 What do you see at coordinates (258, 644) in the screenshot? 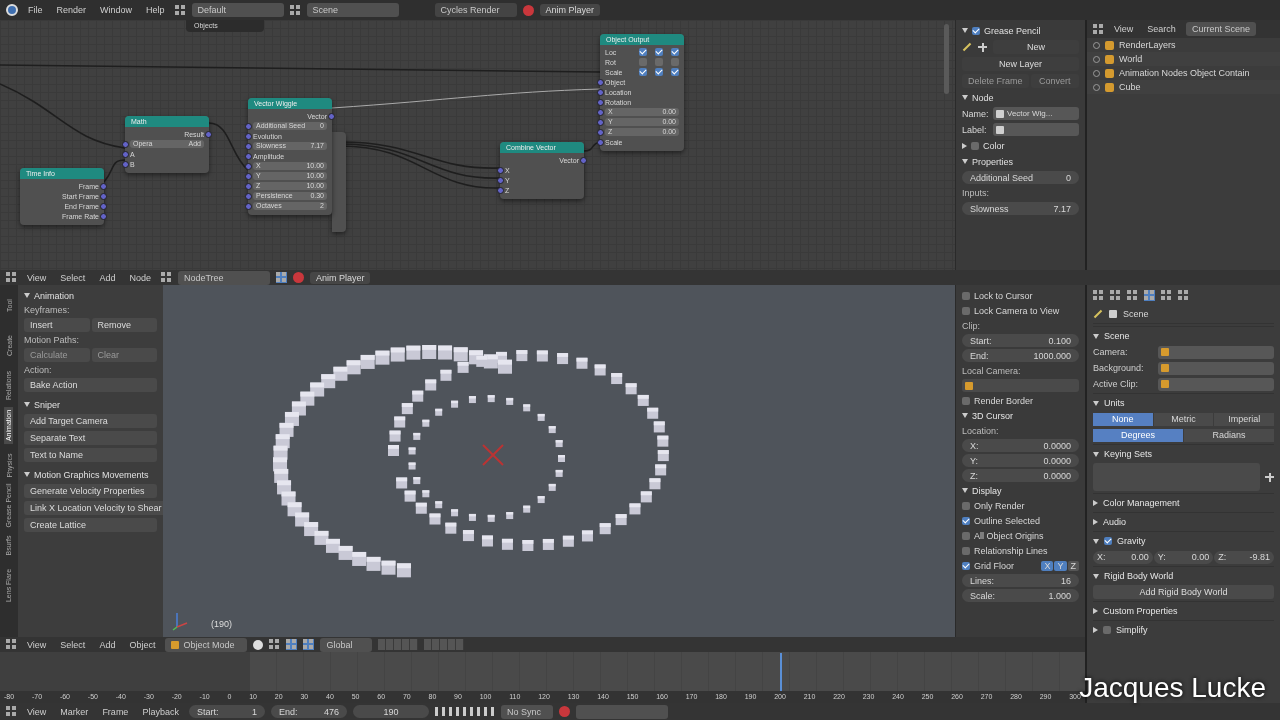
I see `shading-icon` at bounding box center [258, 644].